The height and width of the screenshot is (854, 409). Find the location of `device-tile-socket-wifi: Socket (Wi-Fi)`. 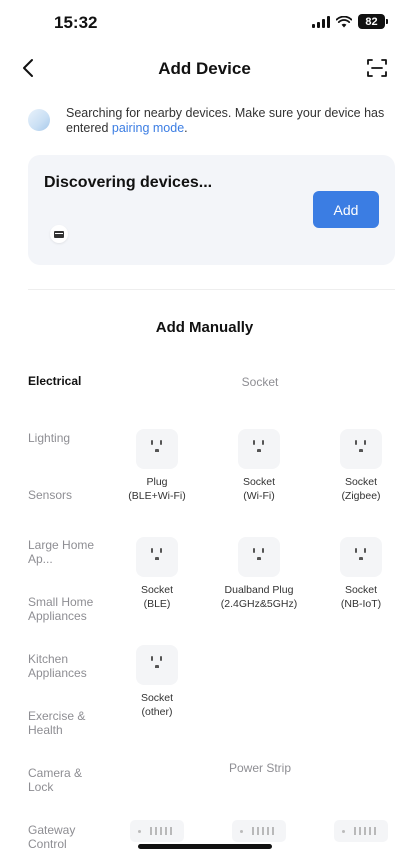

device-tile-socket-wifi: Socket (Wi-Fi) is located at coordinates (259, 466).